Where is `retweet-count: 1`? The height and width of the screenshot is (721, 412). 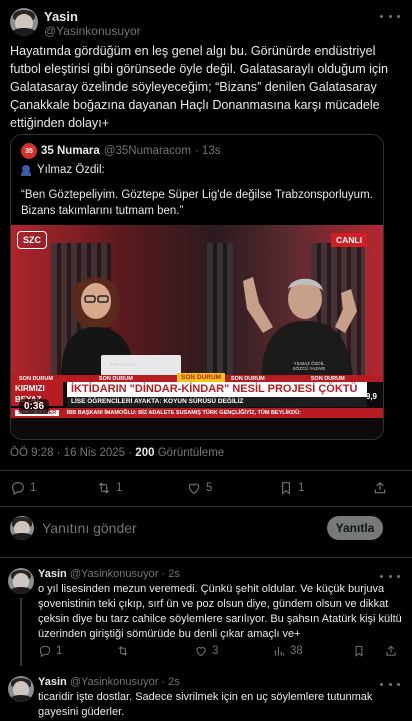 retweet-count: 1 is located at coordinates (119, 488).